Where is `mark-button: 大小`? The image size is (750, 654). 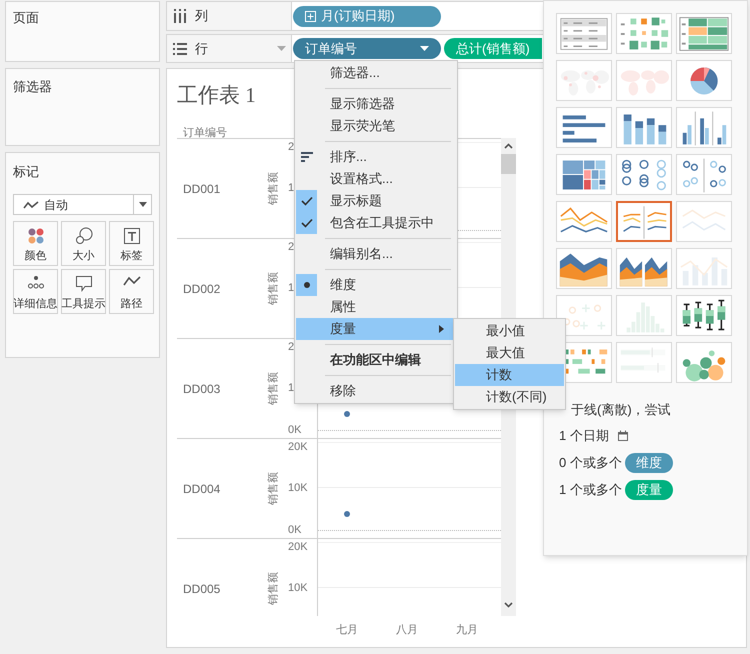
mark-button: 大小 is located at coordinates (83, 243).